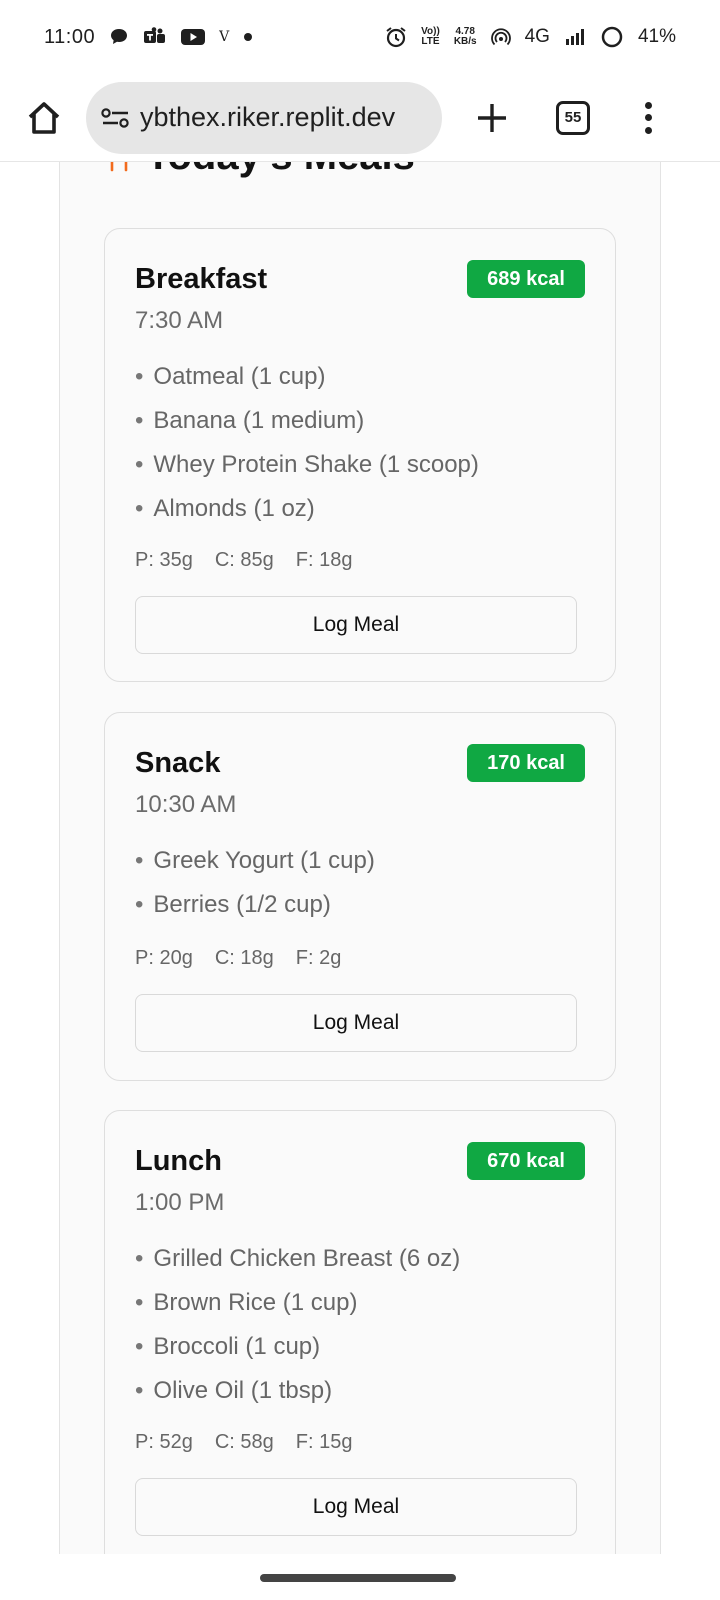 This screenshot has width=720, height=1600. What do you see at coordinates (164, 560) in the screenshot?
I see `protein-value: P: 35g` at bounding box center [164, 560].